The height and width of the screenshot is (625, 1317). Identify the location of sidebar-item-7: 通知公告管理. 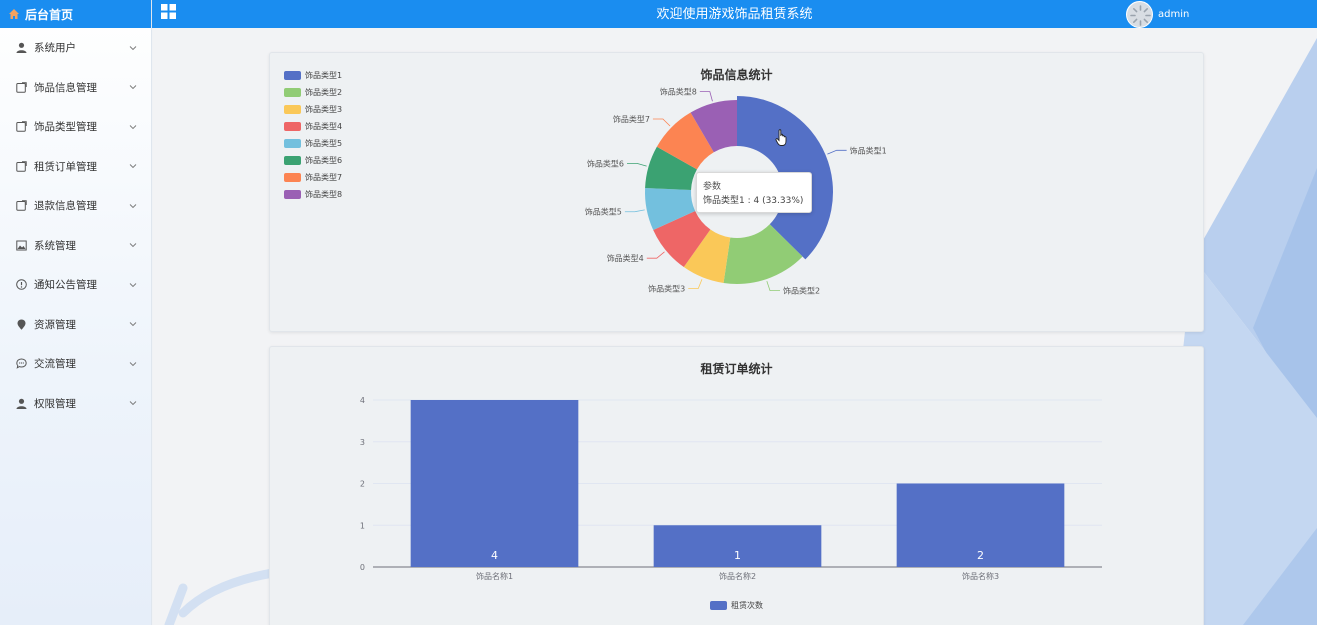
(75, 285).